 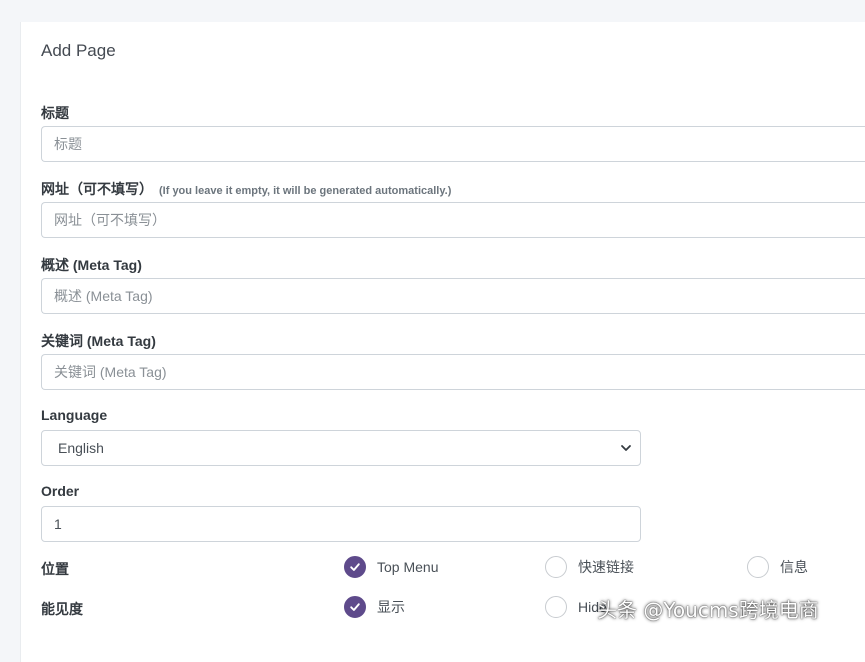 I want to click on position-option-top-menu: Top Menu, so click(x=391, y=567).